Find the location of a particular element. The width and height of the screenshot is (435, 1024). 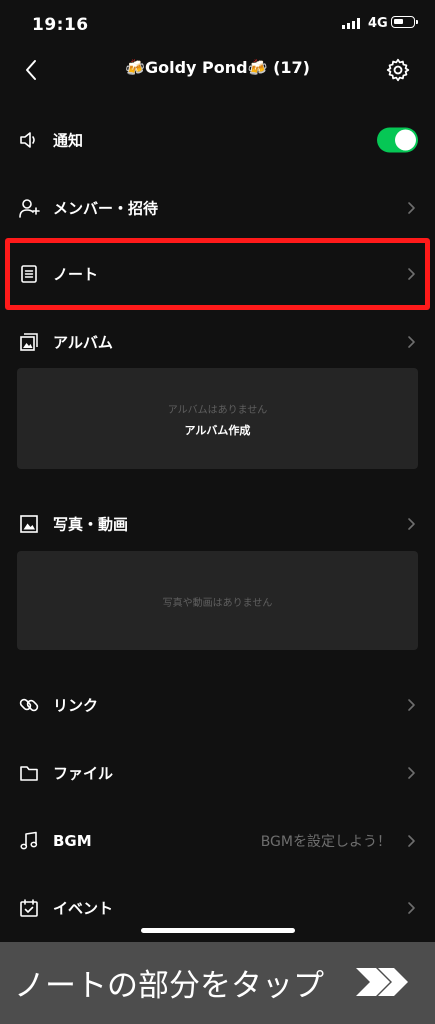

double-arrow-icon is located at coordinates (382, 982).